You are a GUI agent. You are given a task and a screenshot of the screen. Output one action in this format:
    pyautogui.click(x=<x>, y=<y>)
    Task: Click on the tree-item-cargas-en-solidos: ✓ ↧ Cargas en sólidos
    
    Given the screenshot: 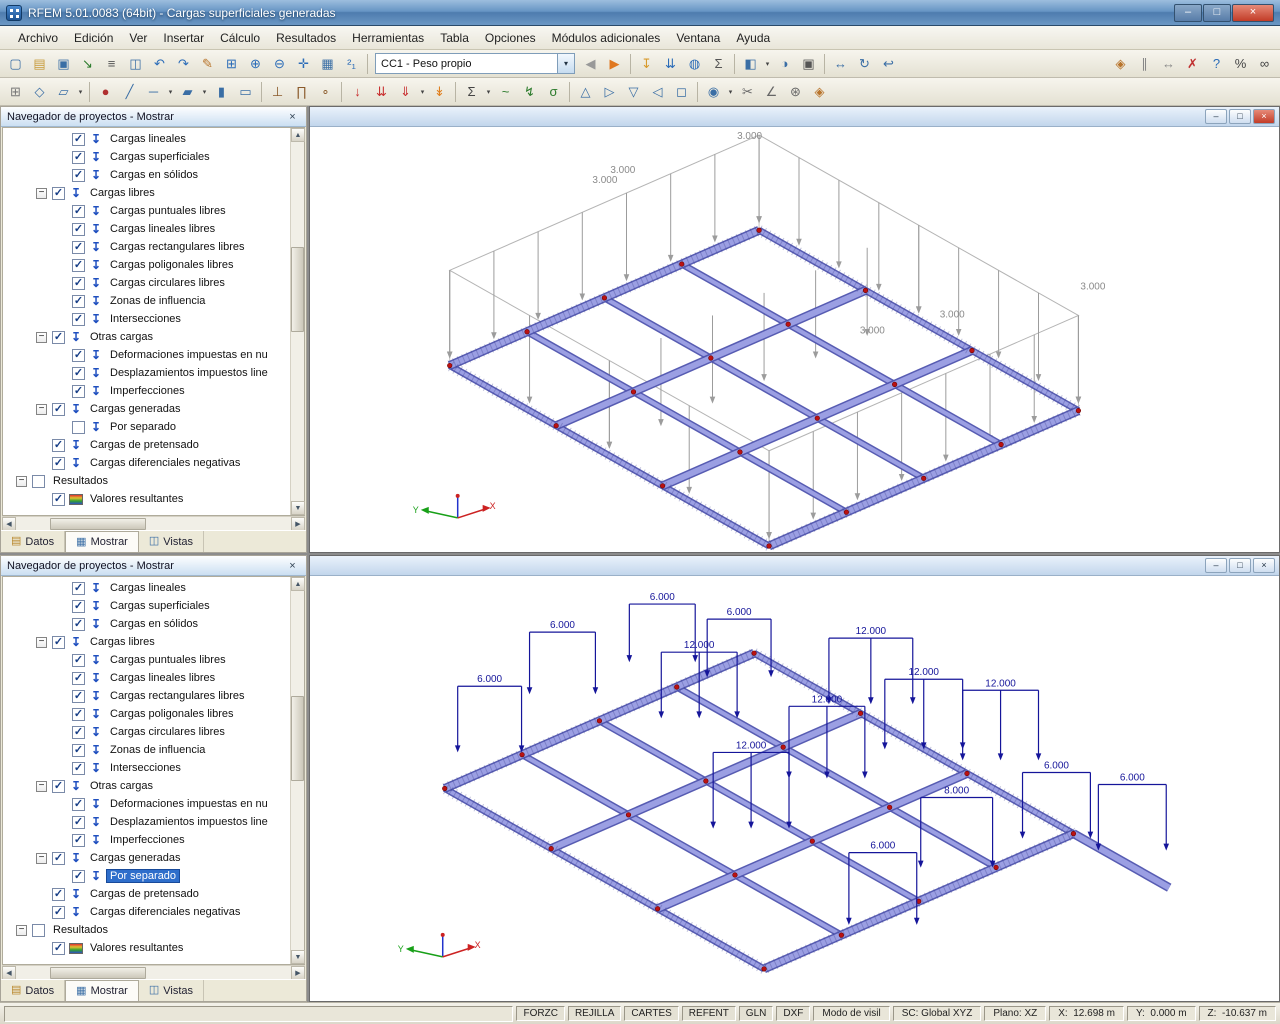 What is the action you would take?
    pyautogui.click(x=146, y=175)
    